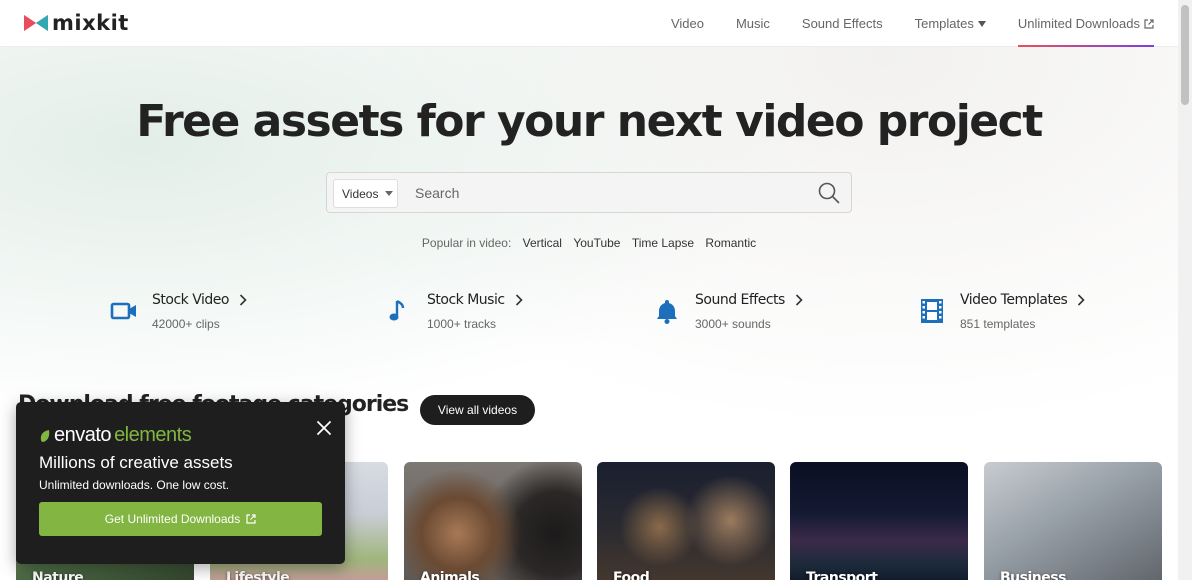 Image resolution: width=1192 pixels, height=580 pixels. I want to click on nav-video: Video, so click(687, 23).